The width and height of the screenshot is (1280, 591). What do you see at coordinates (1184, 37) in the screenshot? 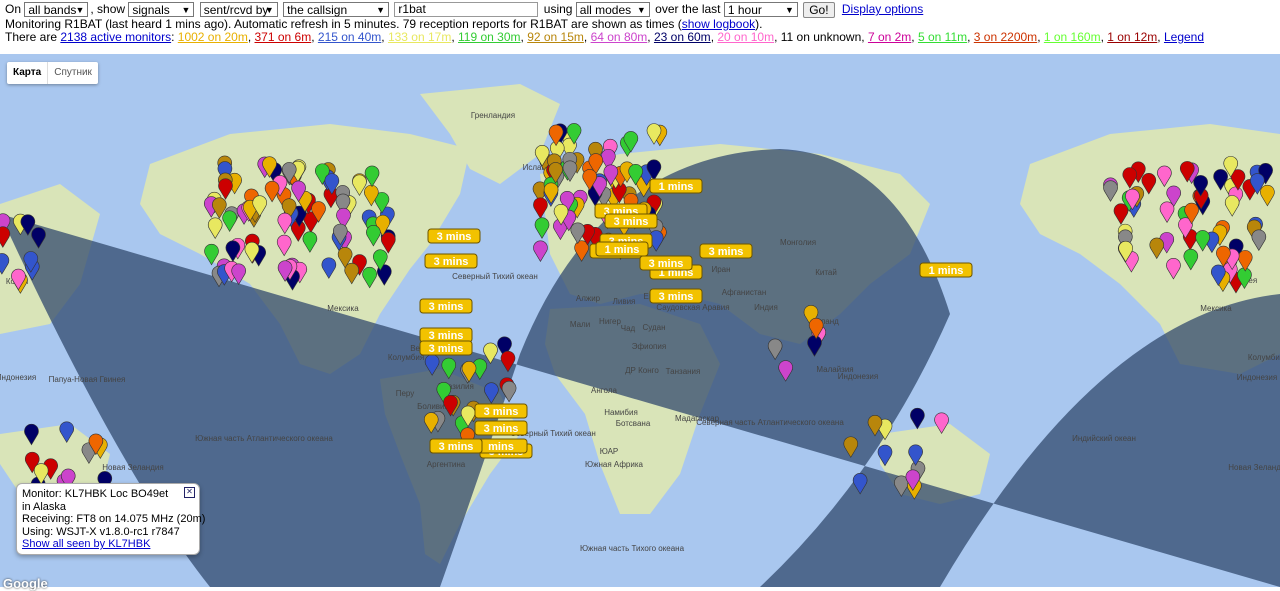
I see `legend-link: Legend` at bounding box center [1184, 37].